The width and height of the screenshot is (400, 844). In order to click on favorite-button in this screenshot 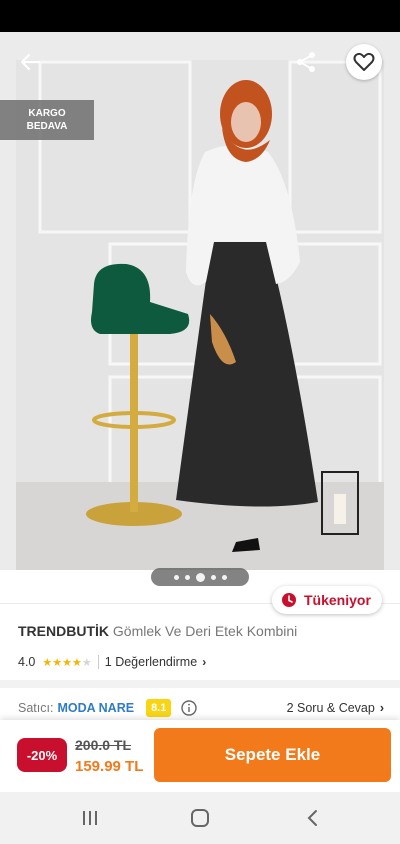, I will do `click(364, 62)`.